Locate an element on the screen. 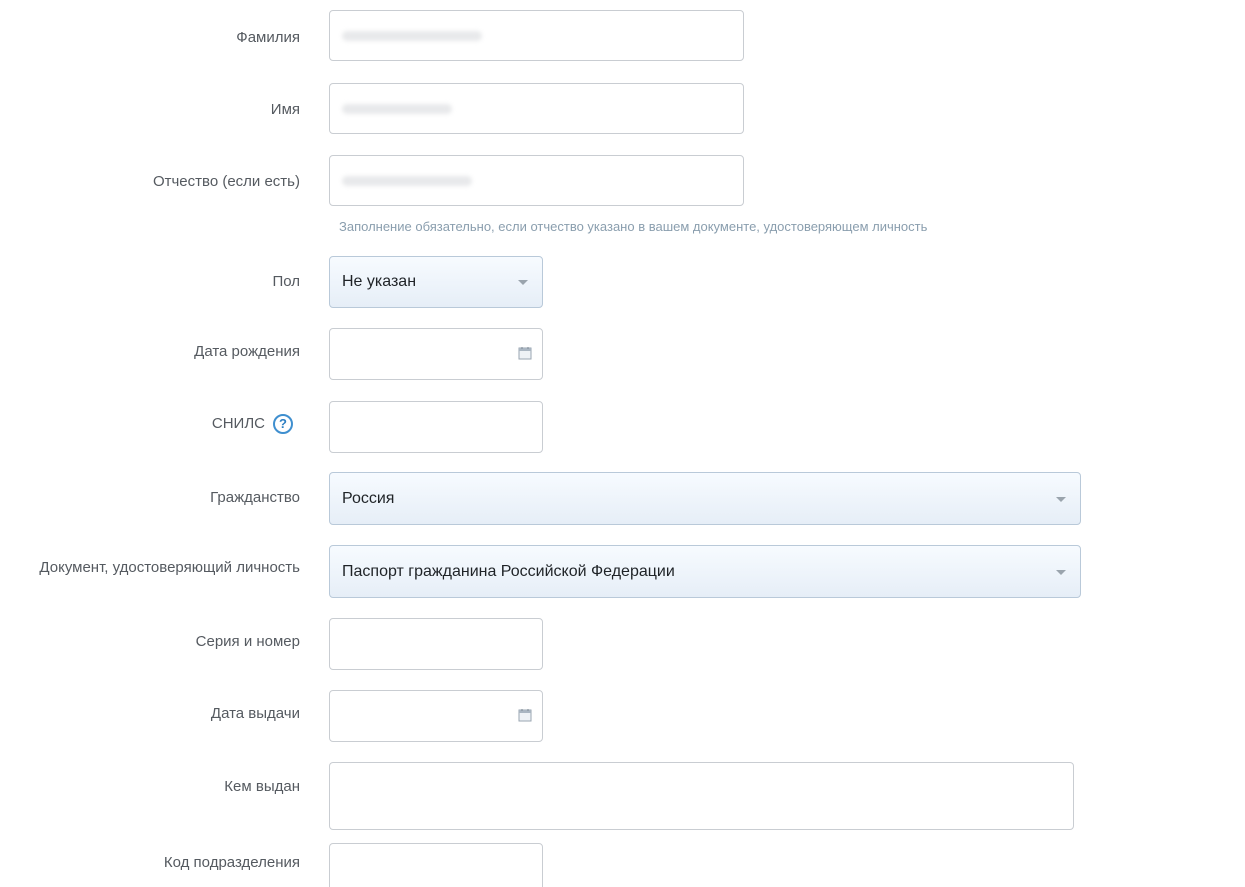 The image size is (1245, 887). last-name-input is located at coordinates (536, 35).